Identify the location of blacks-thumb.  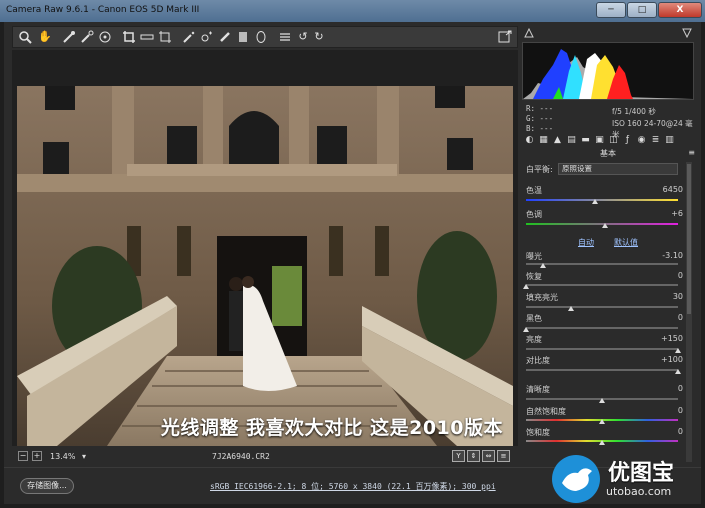
(526, 329).